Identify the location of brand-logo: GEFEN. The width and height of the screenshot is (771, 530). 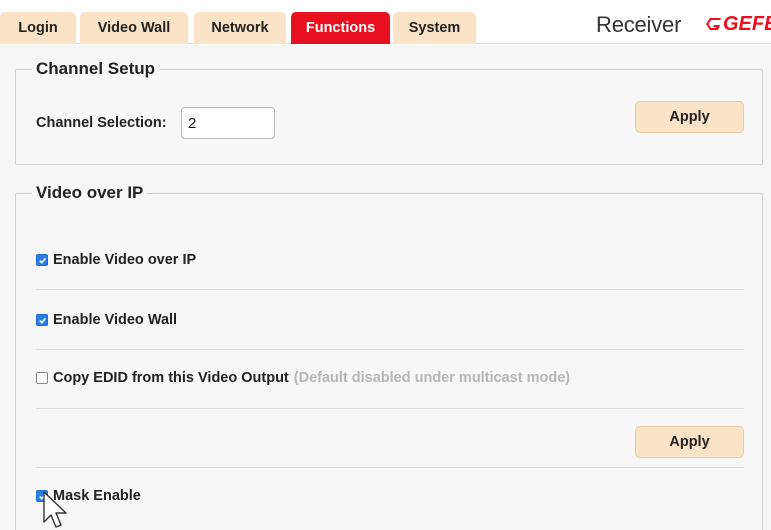
(737, 24).